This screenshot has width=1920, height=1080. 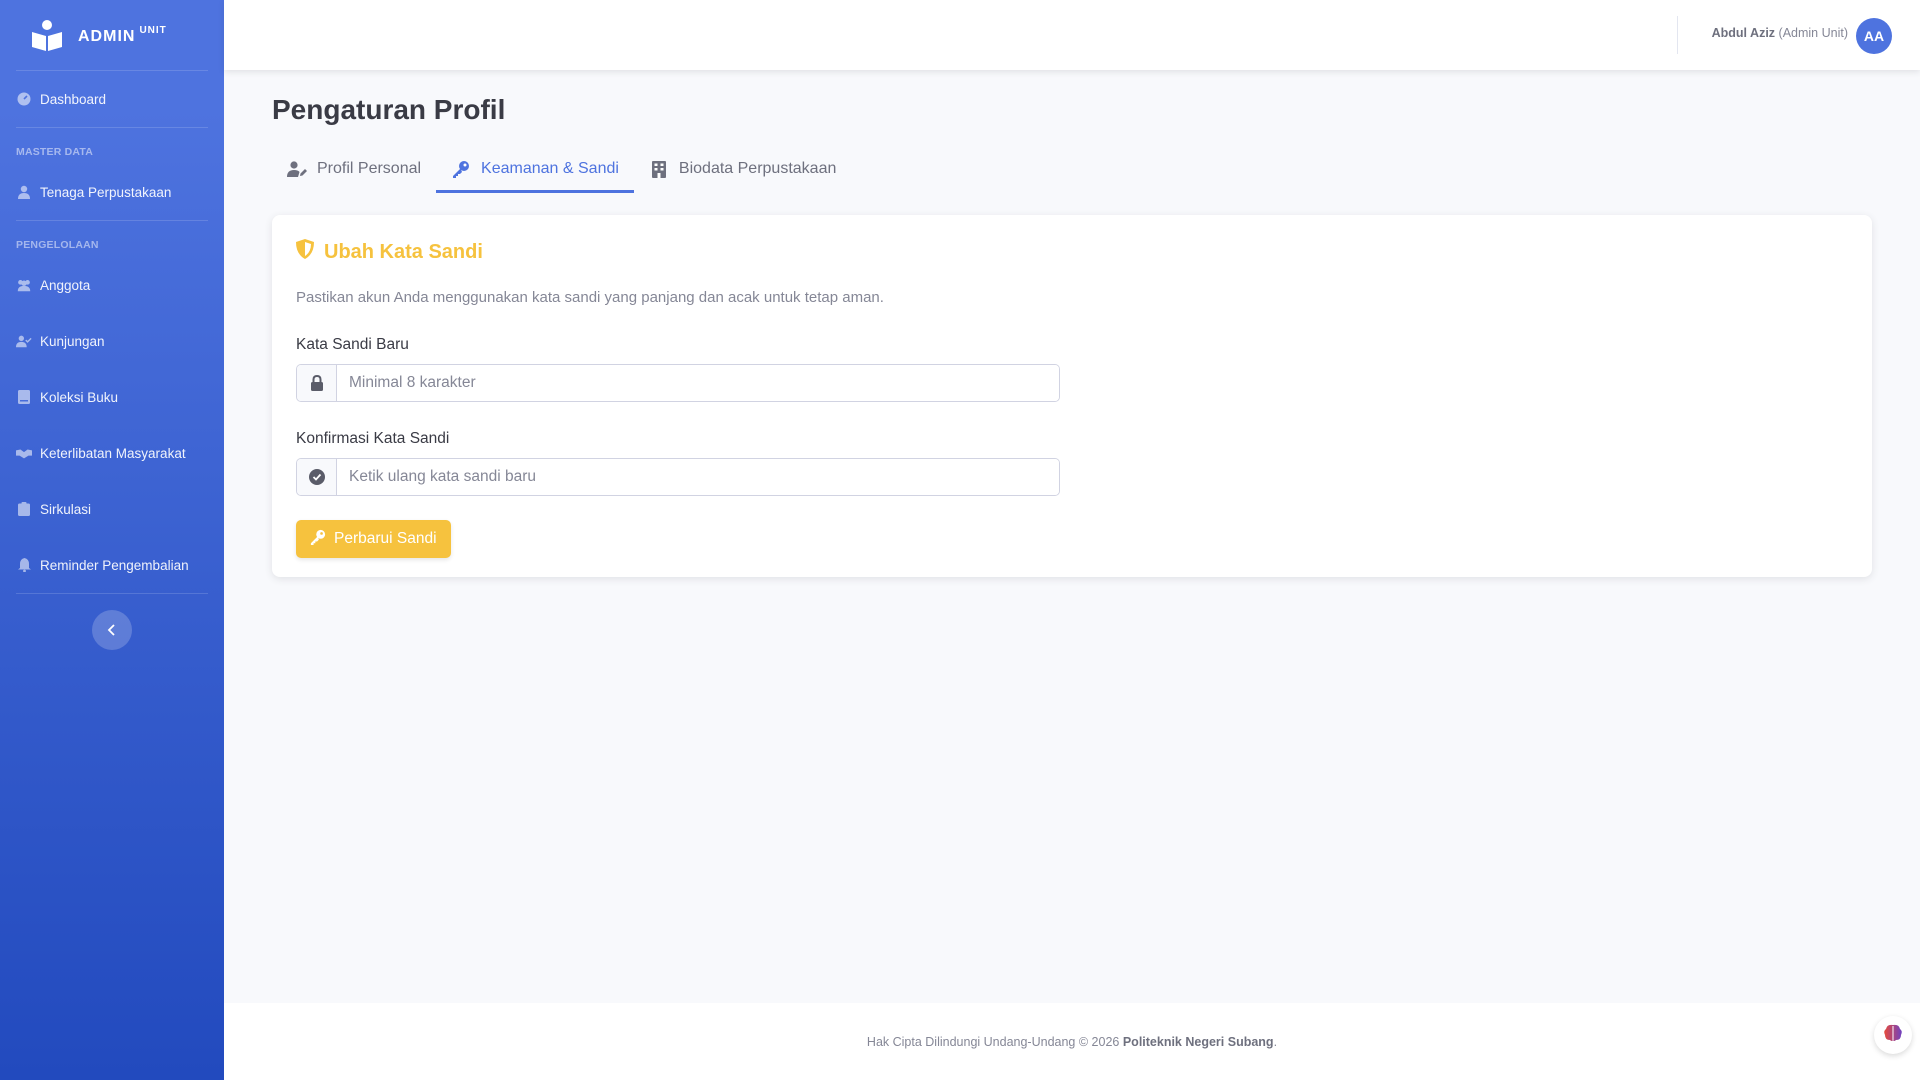 What do you see at coordinates (659, 169) in the screenshot?
I see `building-icon` at bounding box center [659, 169].